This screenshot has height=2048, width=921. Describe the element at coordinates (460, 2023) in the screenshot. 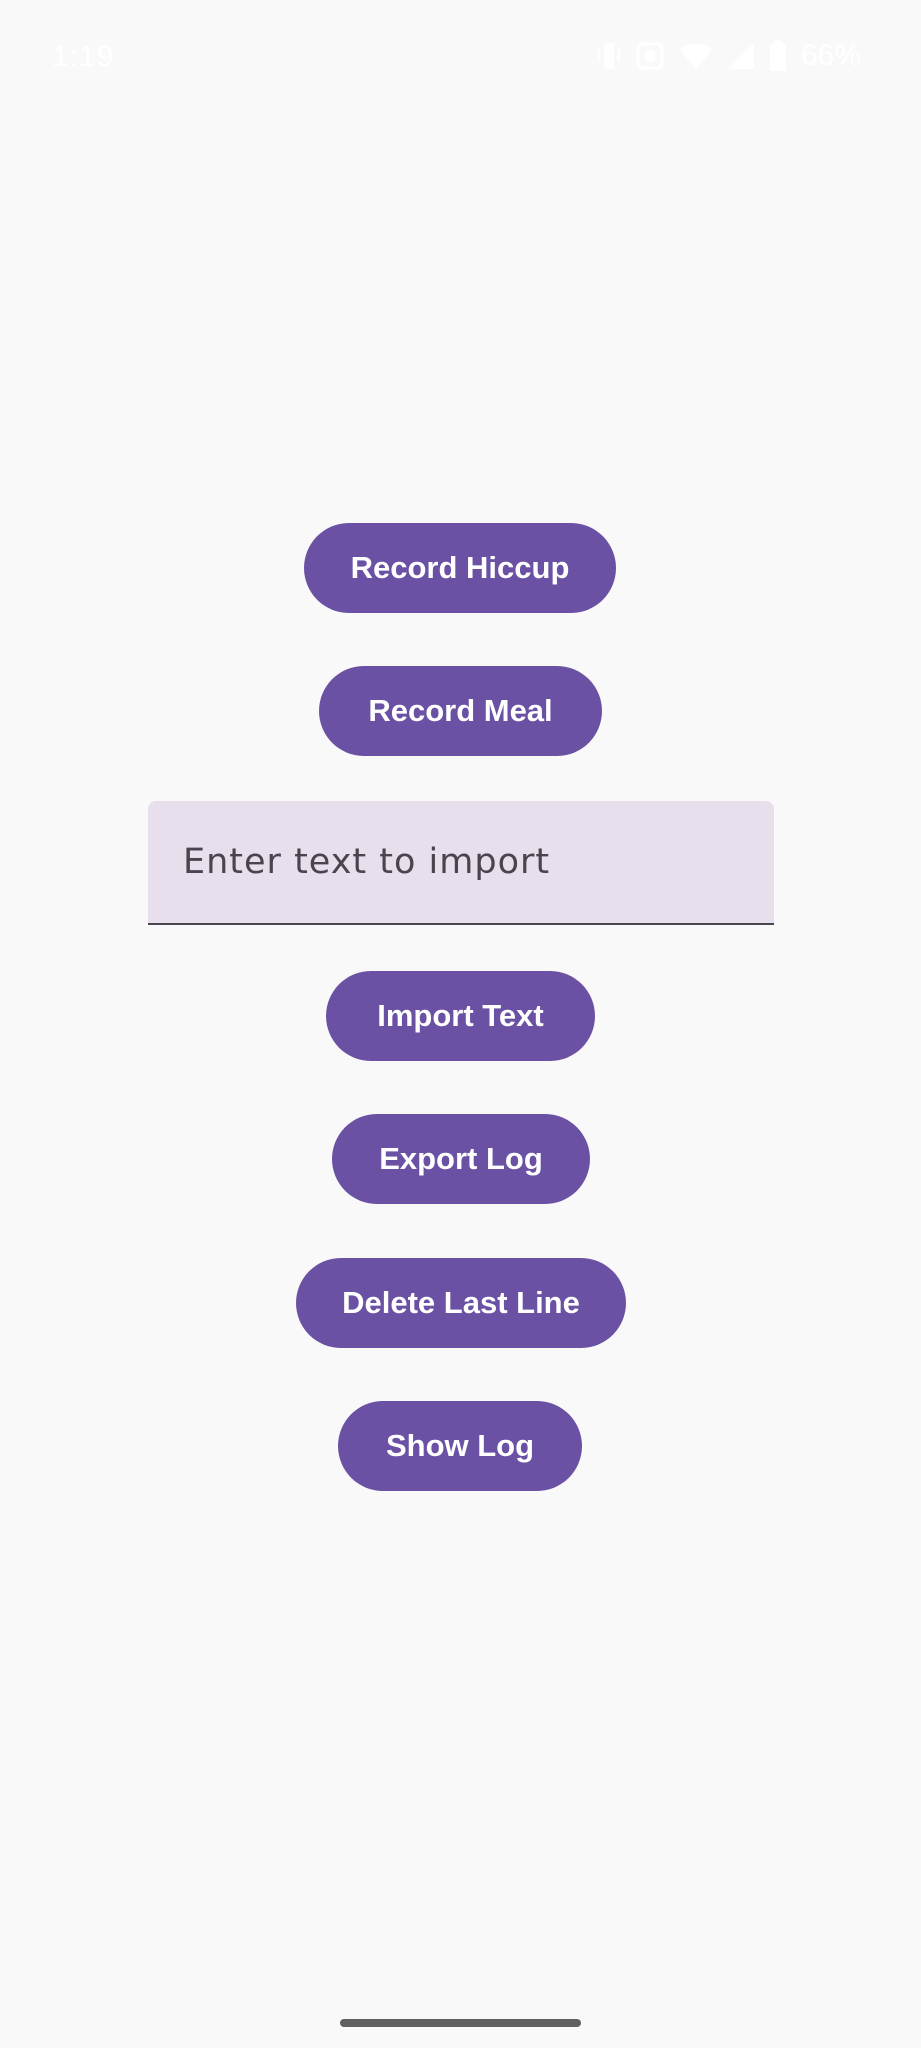

I see `gesture-nav-handle` at that location.